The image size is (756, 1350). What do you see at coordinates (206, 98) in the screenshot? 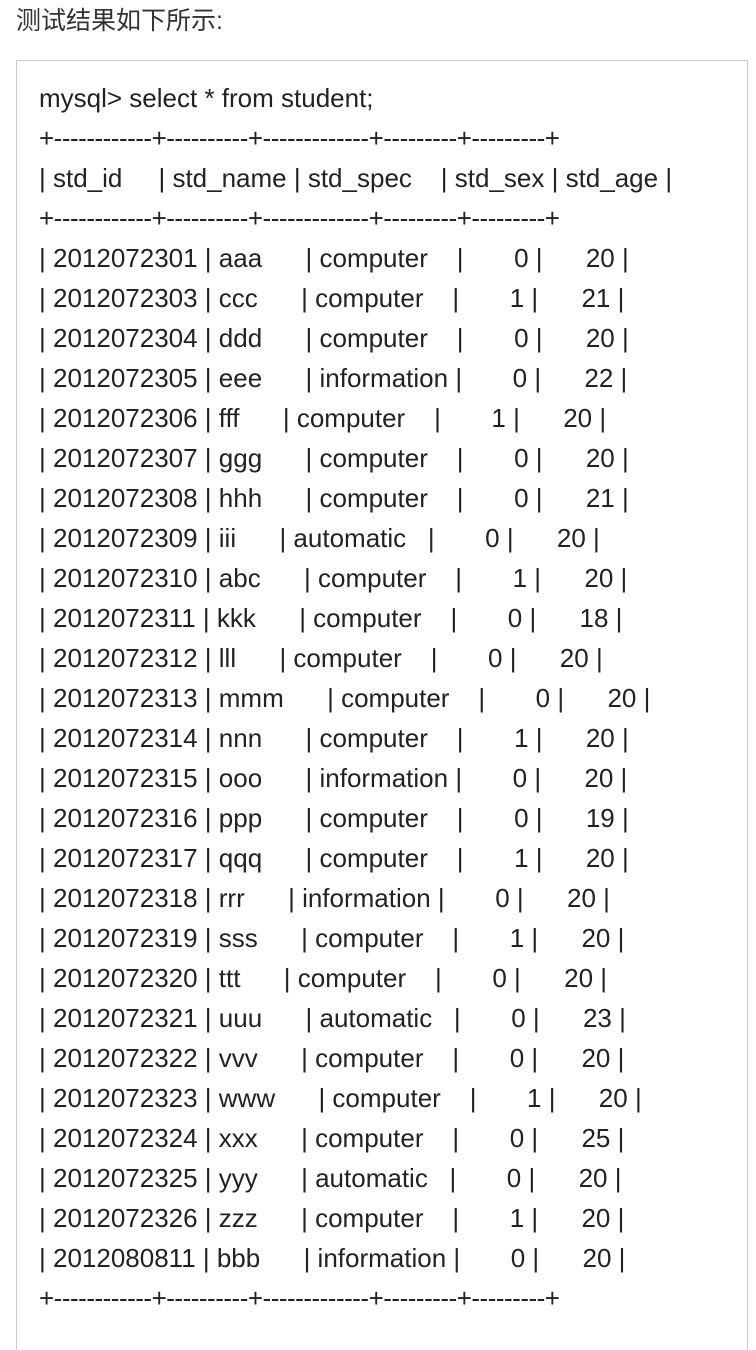
I see `code-line-command: mysql> select * from student;` at bounding box center [206, 98].